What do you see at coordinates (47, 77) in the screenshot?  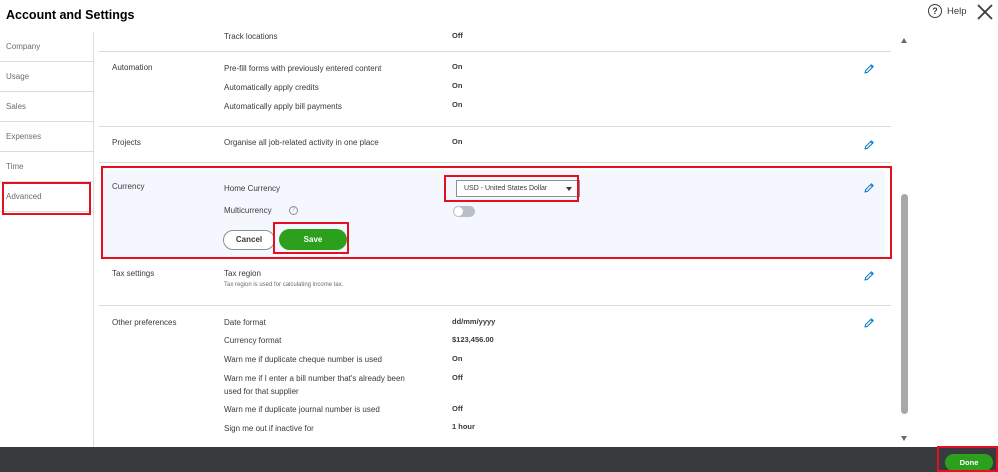 I see `sidebar-item-usage: Usage` at bounding box center [47, 77].